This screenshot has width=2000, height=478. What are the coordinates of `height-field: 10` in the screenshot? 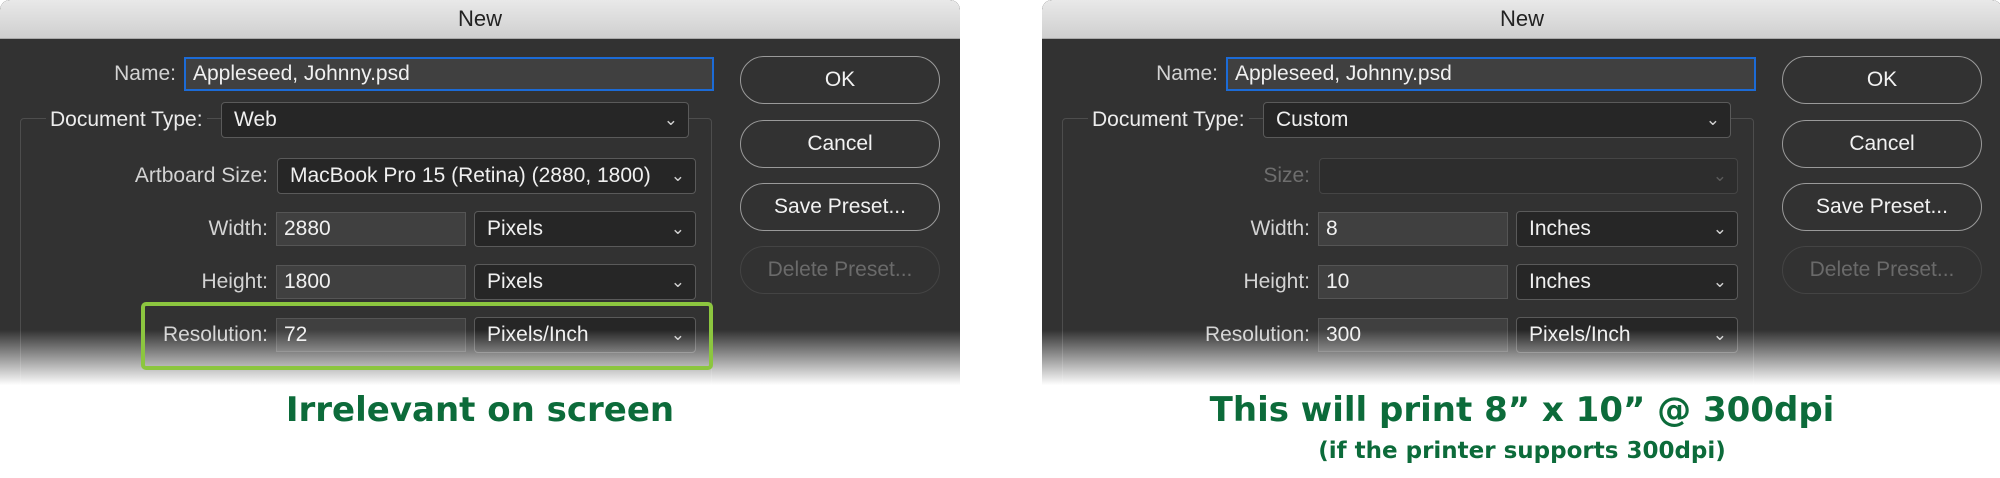 It's located at (1413, 282).